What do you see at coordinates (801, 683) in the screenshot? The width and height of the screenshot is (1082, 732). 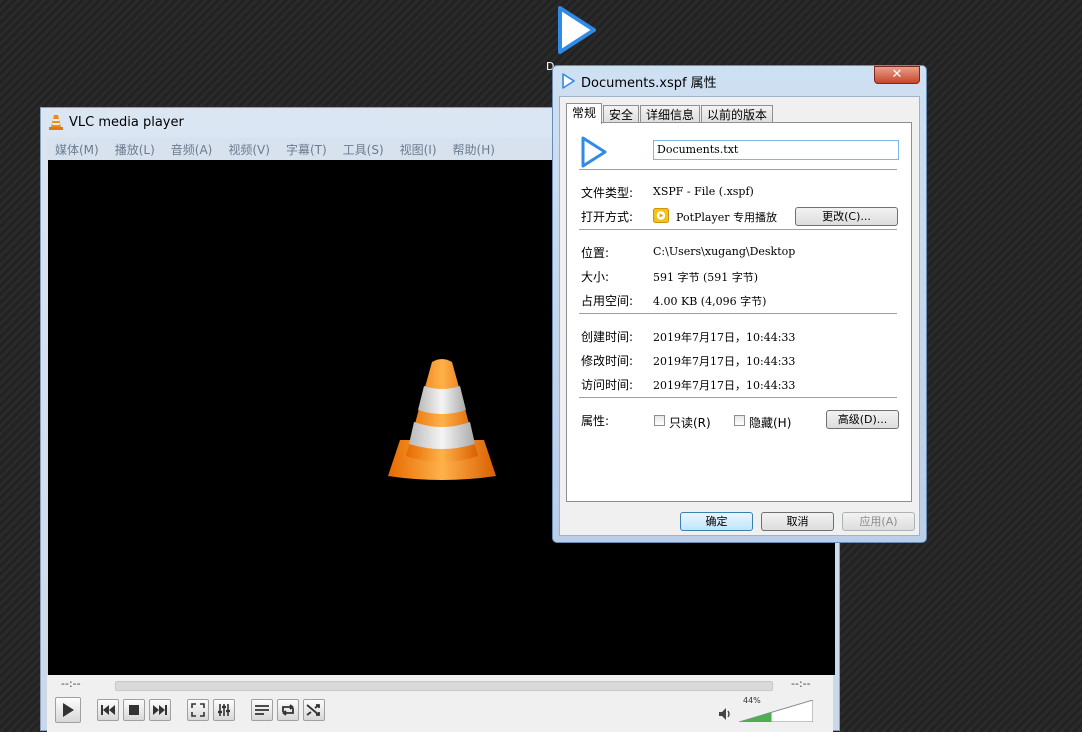 I see `total-time: --:--` at bounding box center [801, 683].